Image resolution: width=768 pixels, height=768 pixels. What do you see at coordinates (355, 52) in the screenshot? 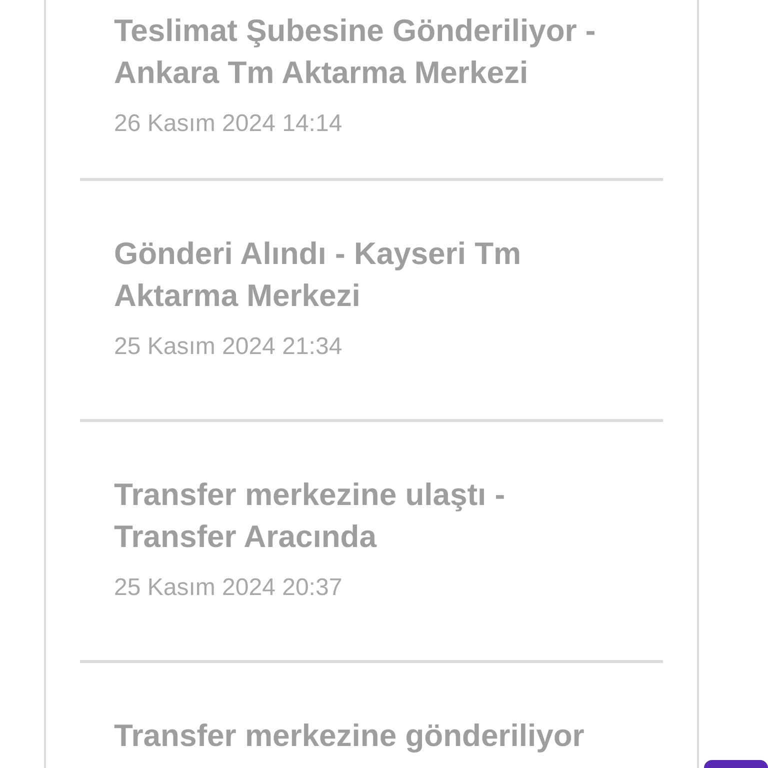
I see `event-title: Teslimat Şubesine Gönderiliyor - Ankara Tm Aktarma Merkezi` at bounding box center [355, 52].